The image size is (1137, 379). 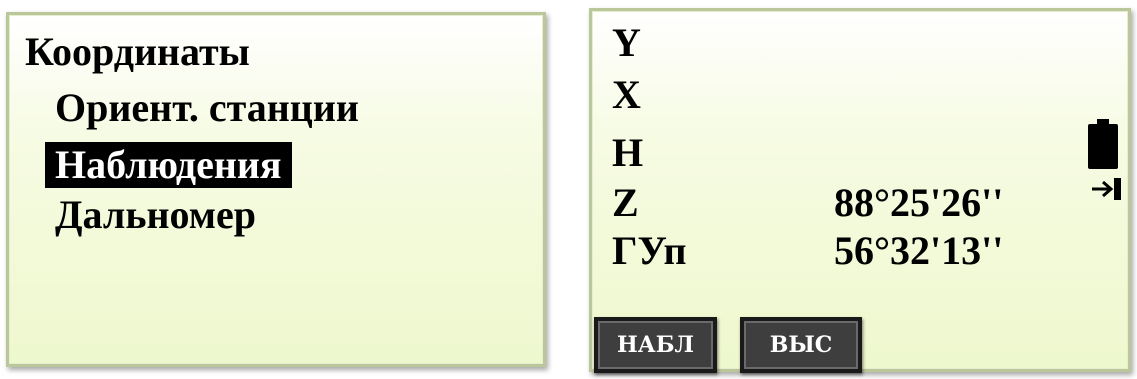 I want to click on menu-item-observations: Наблюдения, so click(x=168, y=165).